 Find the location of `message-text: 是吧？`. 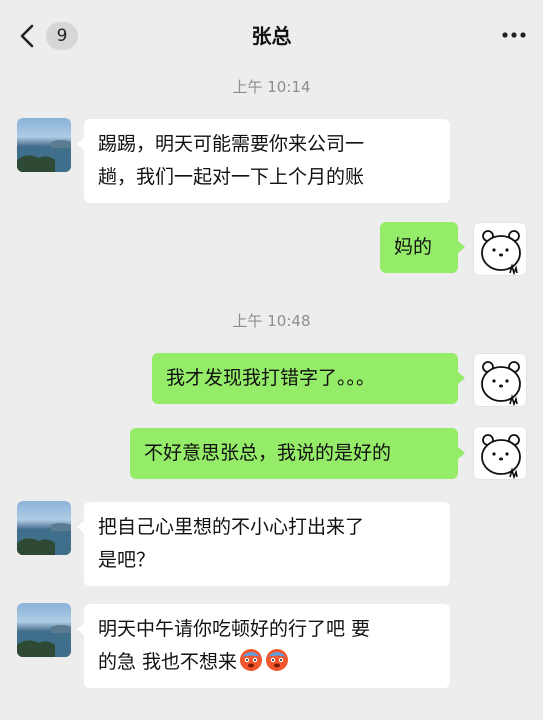

message-text: 是吧？ is located at coordinates (127, 560).